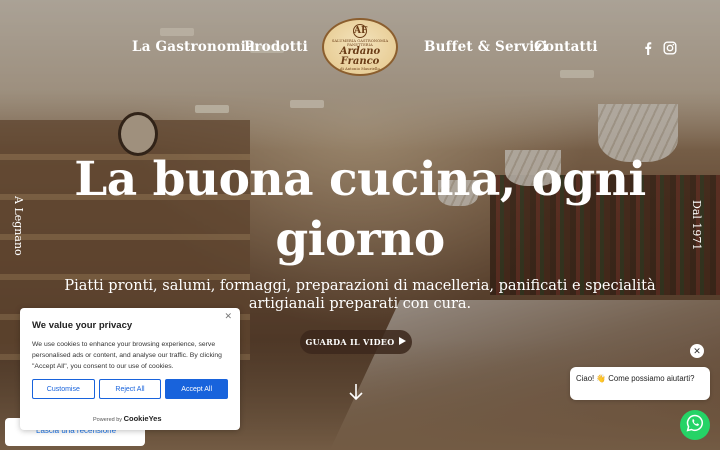 This screenshot has width=720, height=450. What do you see at coordinates (360, 30) in the screenshot?
I see `logo-monogram: AF` at bounding box center [360, 30].